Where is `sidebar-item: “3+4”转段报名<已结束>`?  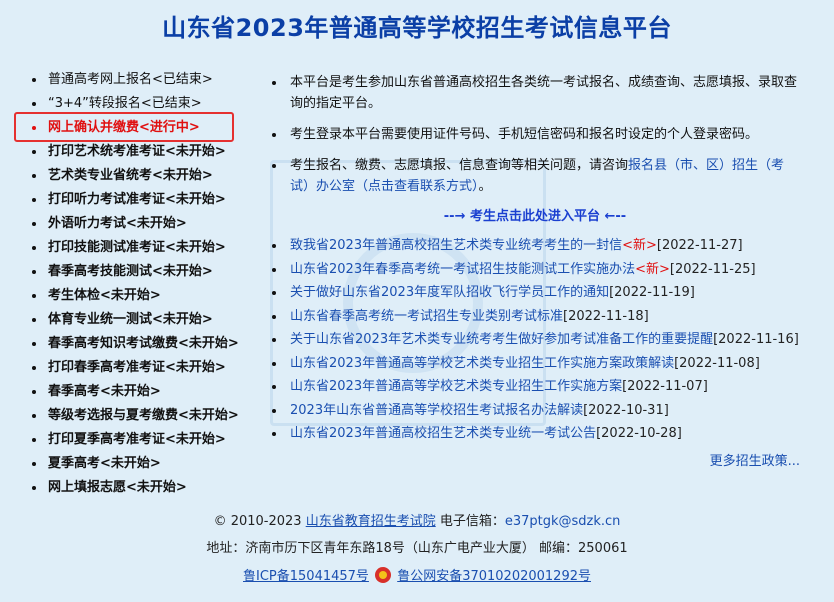 sidebar-item: “3+4”转段报名<已结束> is located at coordinates (138, 104).